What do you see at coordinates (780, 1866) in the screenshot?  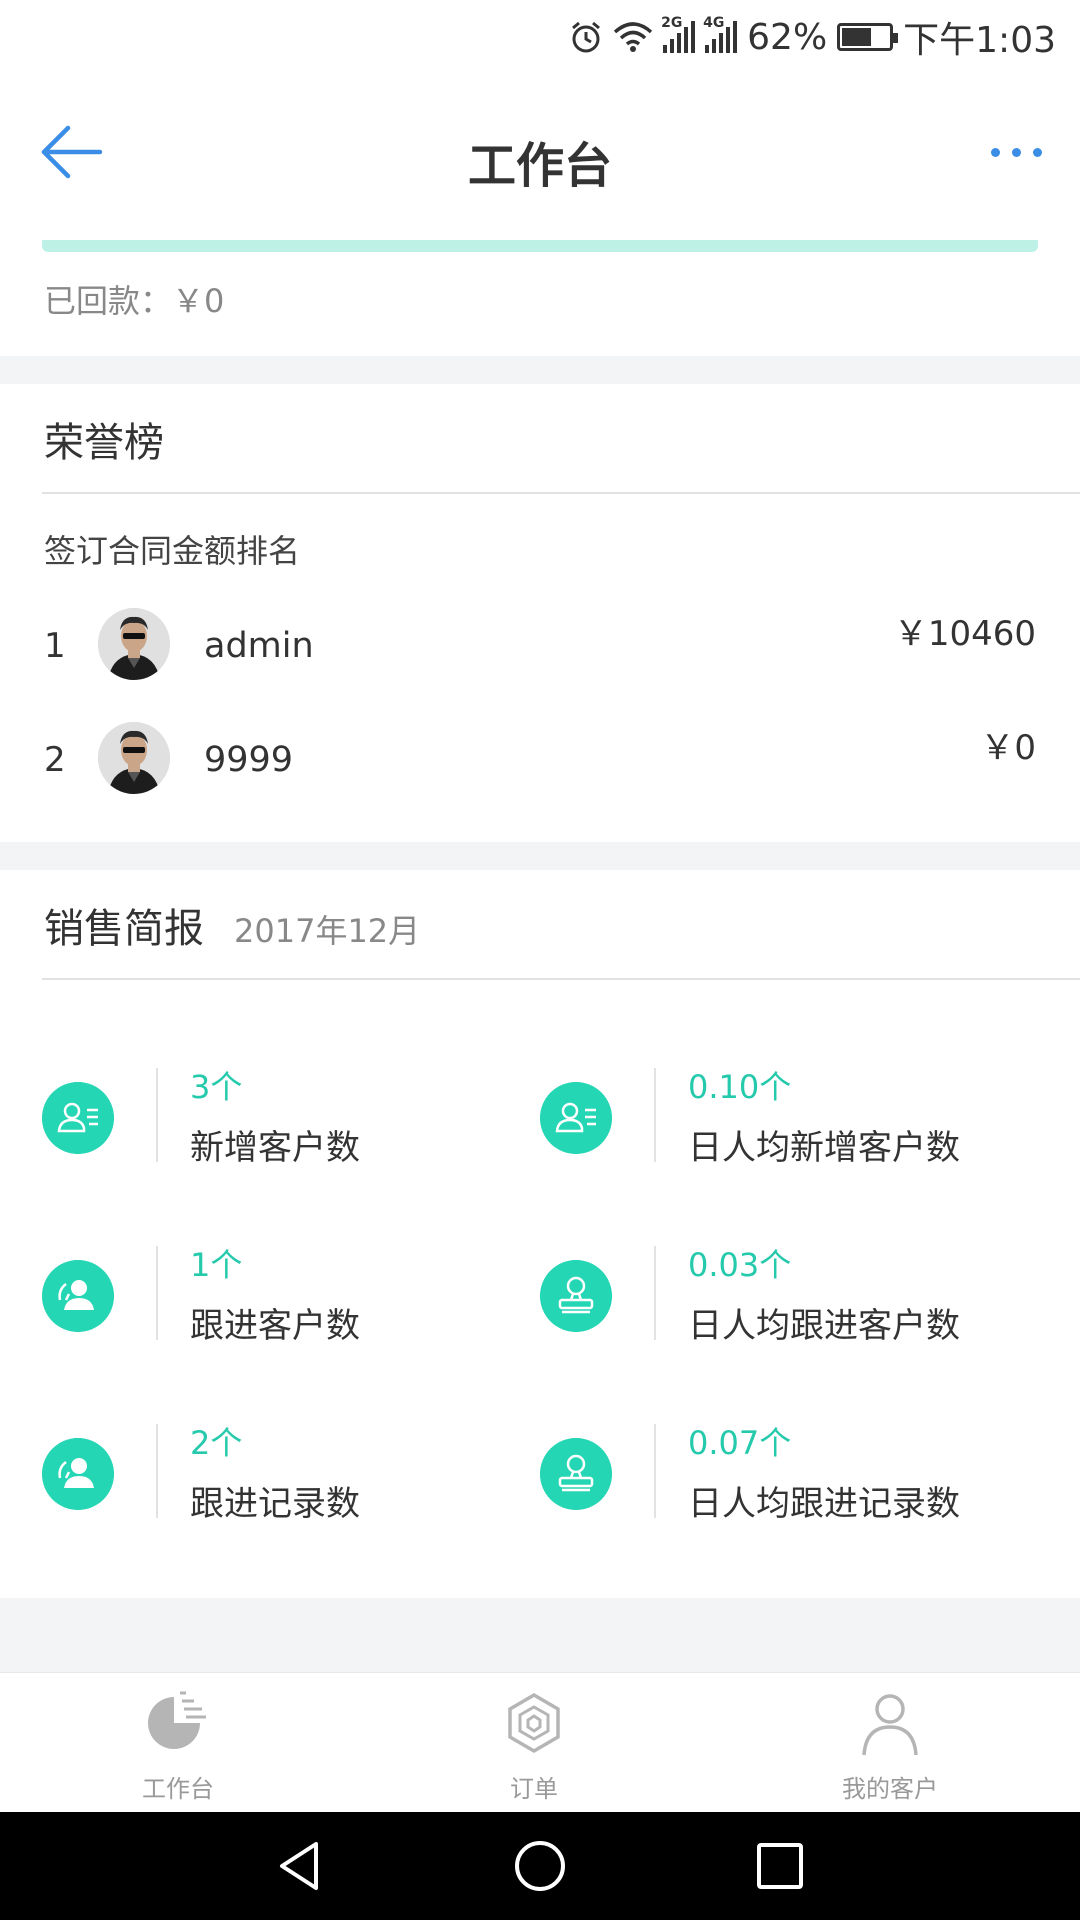 I see `nav-recents-icon` at bounding box center [780, 1866].